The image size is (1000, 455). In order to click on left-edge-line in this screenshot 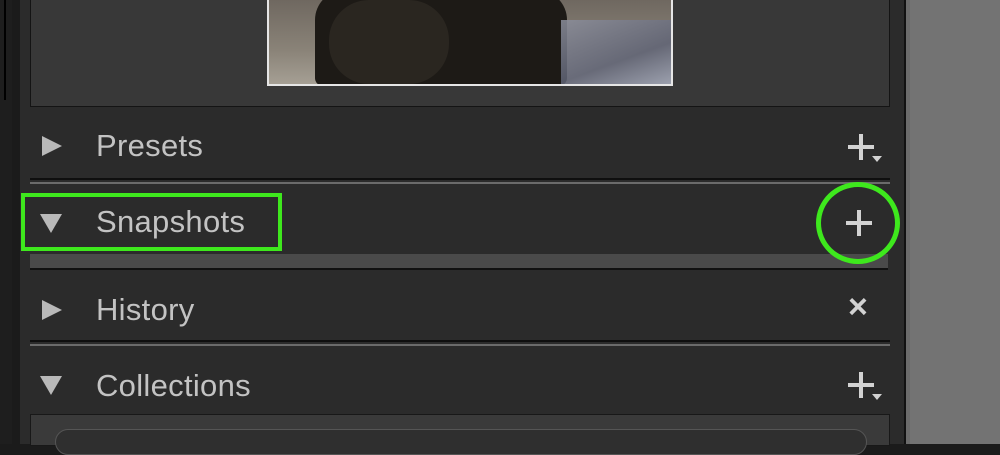, I will do `click(5, 50)`.